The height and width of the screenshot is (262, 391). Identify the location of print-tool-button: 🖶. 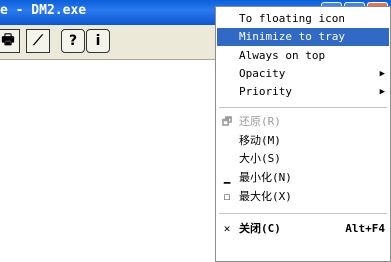
(10, 41).